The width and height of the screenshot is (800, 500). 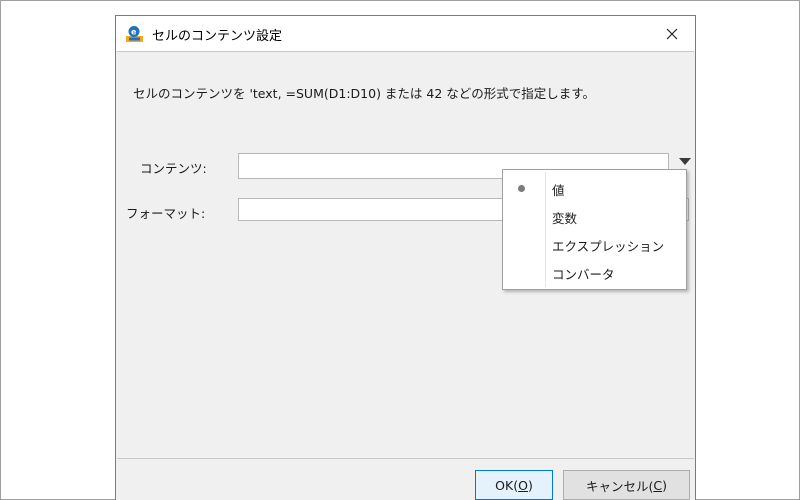 What do you see at coordinates (608, 246) in the screenshot?
I see `menu-item-label: エクスプレッション` at bounding box center [608, 246].